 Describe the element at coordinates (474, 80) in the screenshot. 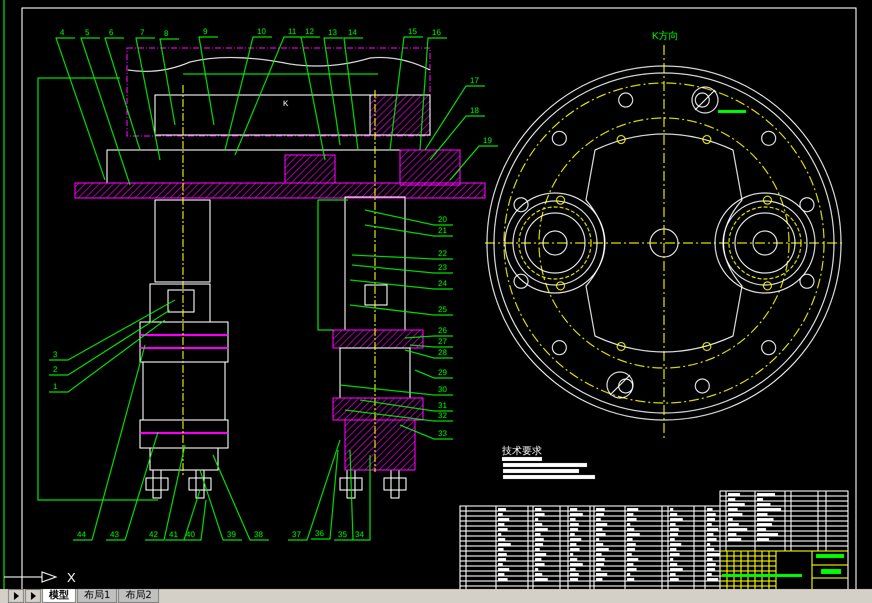

I see `part-number: 17` at that location.